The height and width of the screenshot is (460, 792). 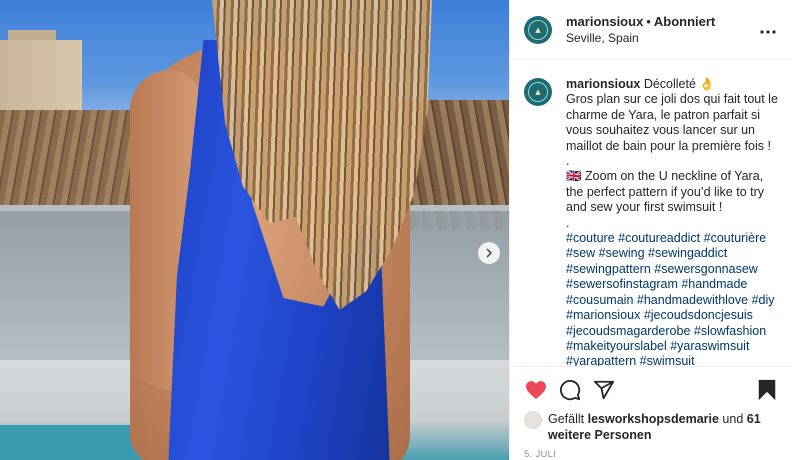 What do you see at coordinates (709, 346) in the screenshot?
I see `hashtag-link: #yaraswimsuit` at bounding box center [709, 346].